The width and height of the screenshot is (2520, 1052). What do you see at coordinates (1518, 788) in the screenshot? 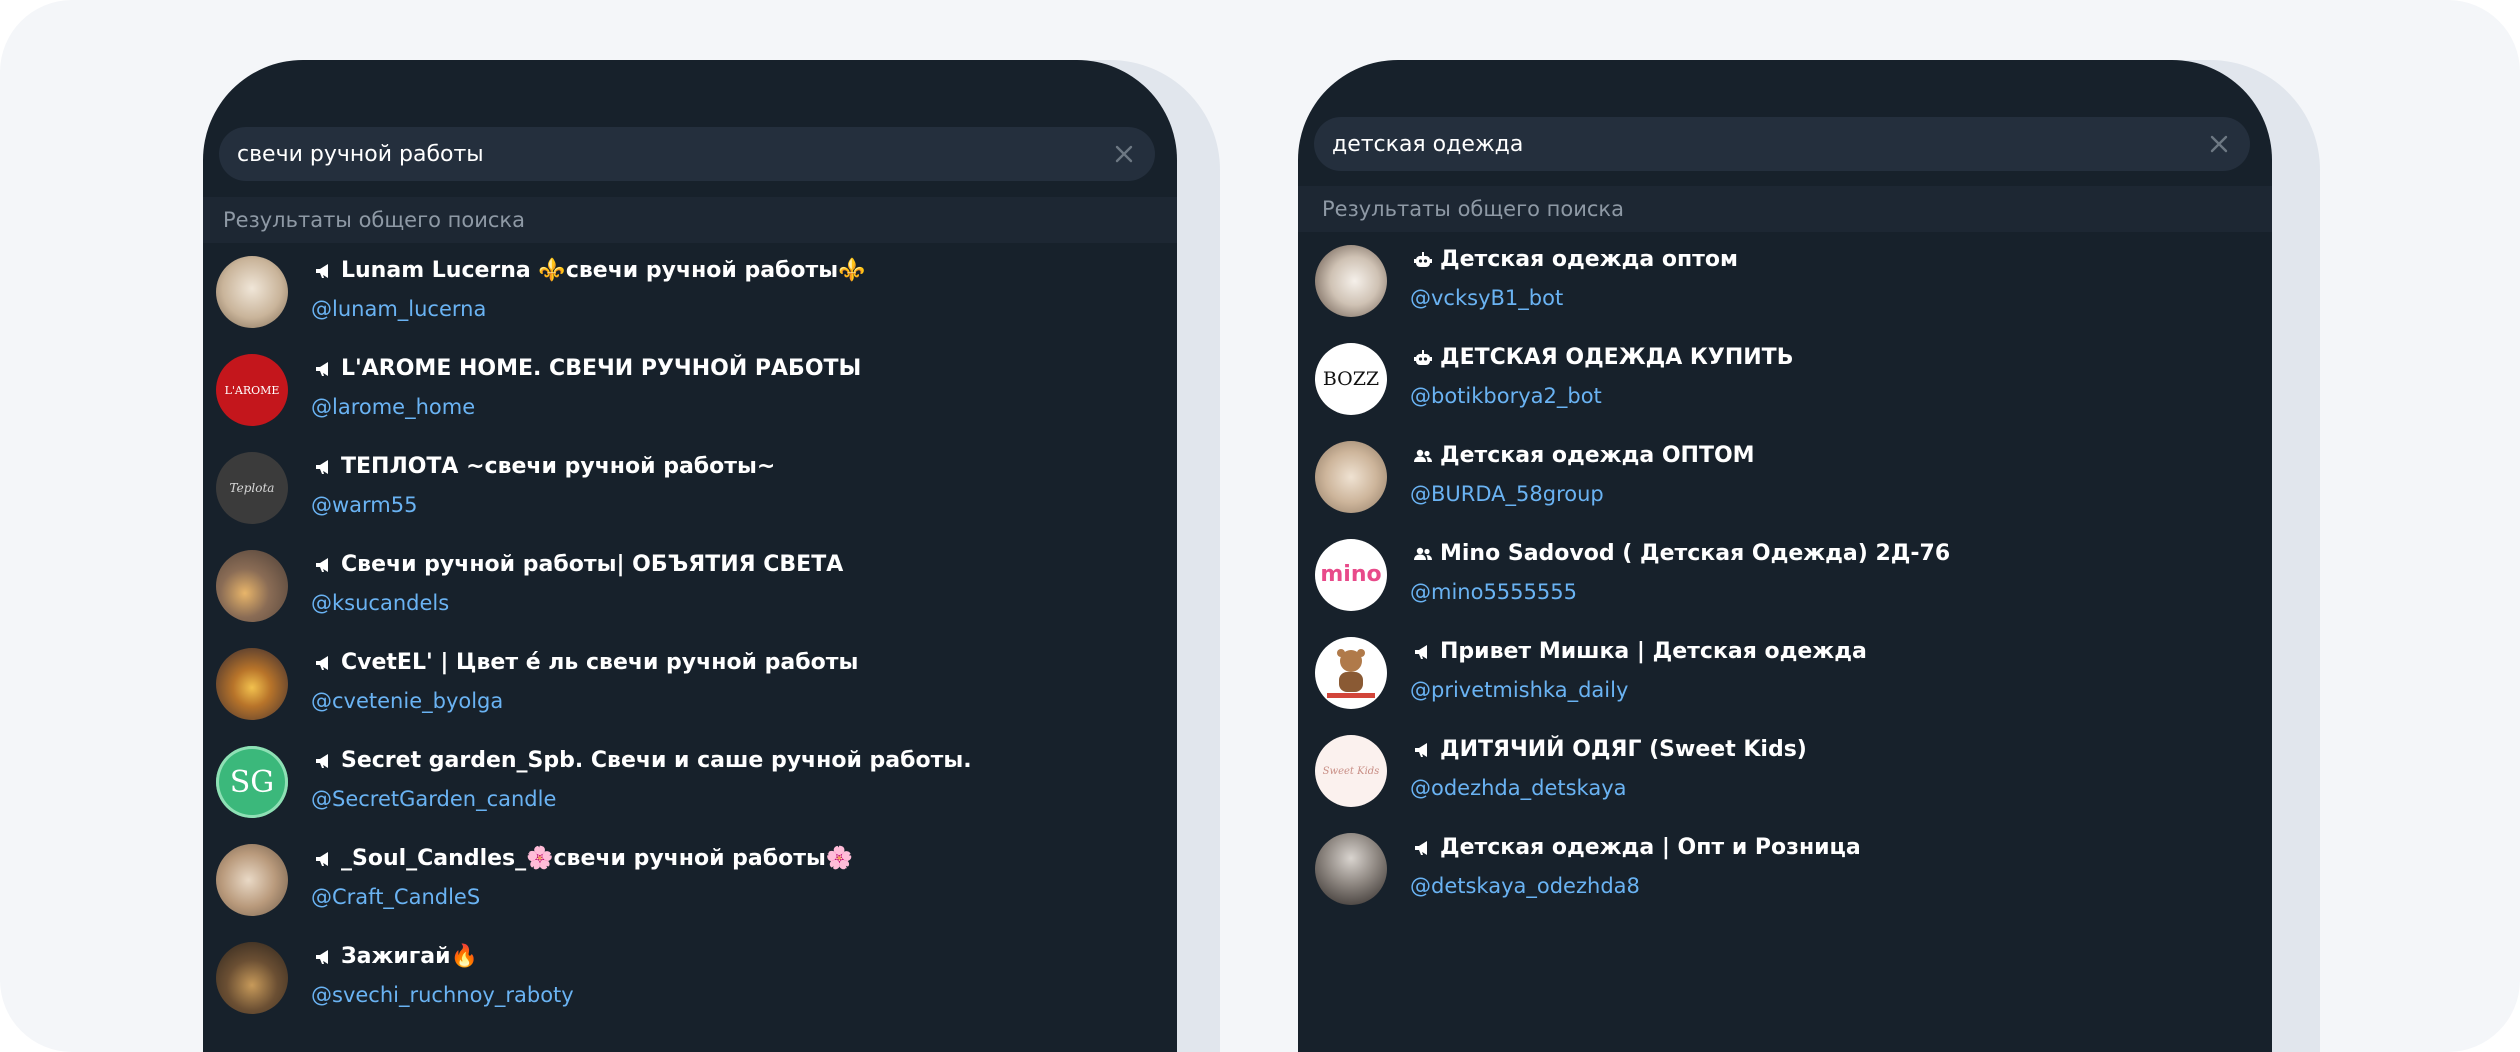
I see `result-username-link: @odezhda_detskaya` at bounding box center [1518, 788].